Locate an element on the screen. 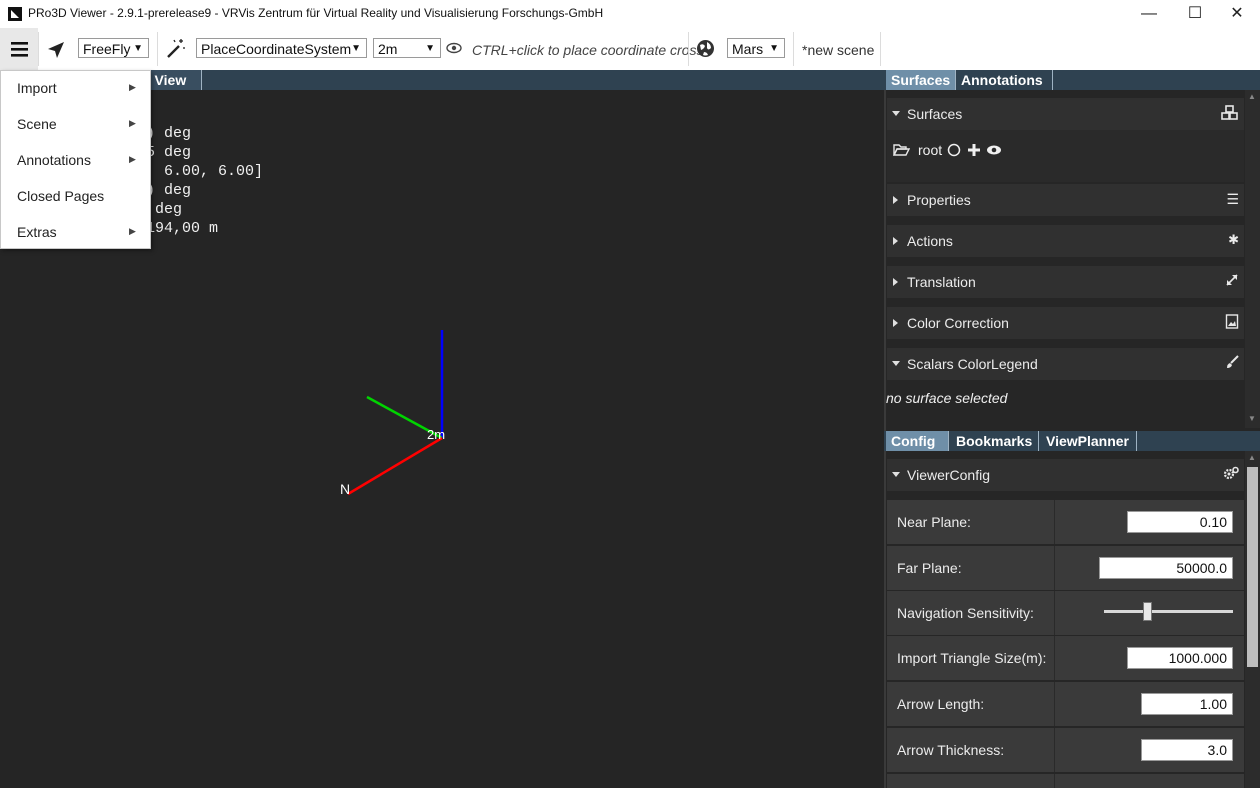 Image resolution: width=1260 pixels, height=788 pixels. interaction-mode-select: PlaceCoordinateSystem ▼ is located at coordinates (281, 48).